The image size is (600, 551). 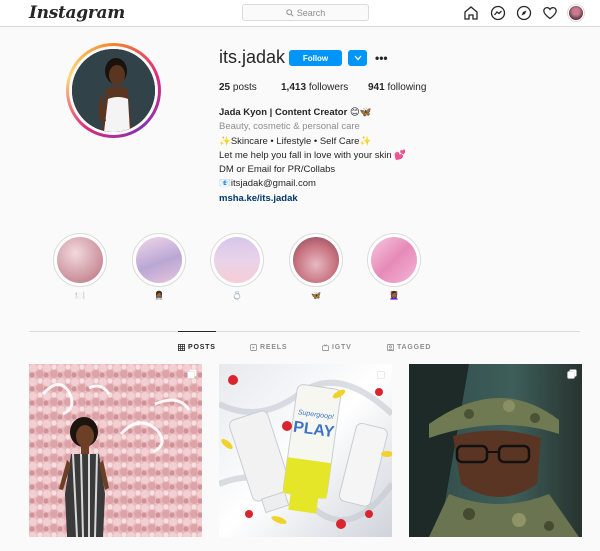 I want to click on search-input: Search, so click(x=305, y=12).